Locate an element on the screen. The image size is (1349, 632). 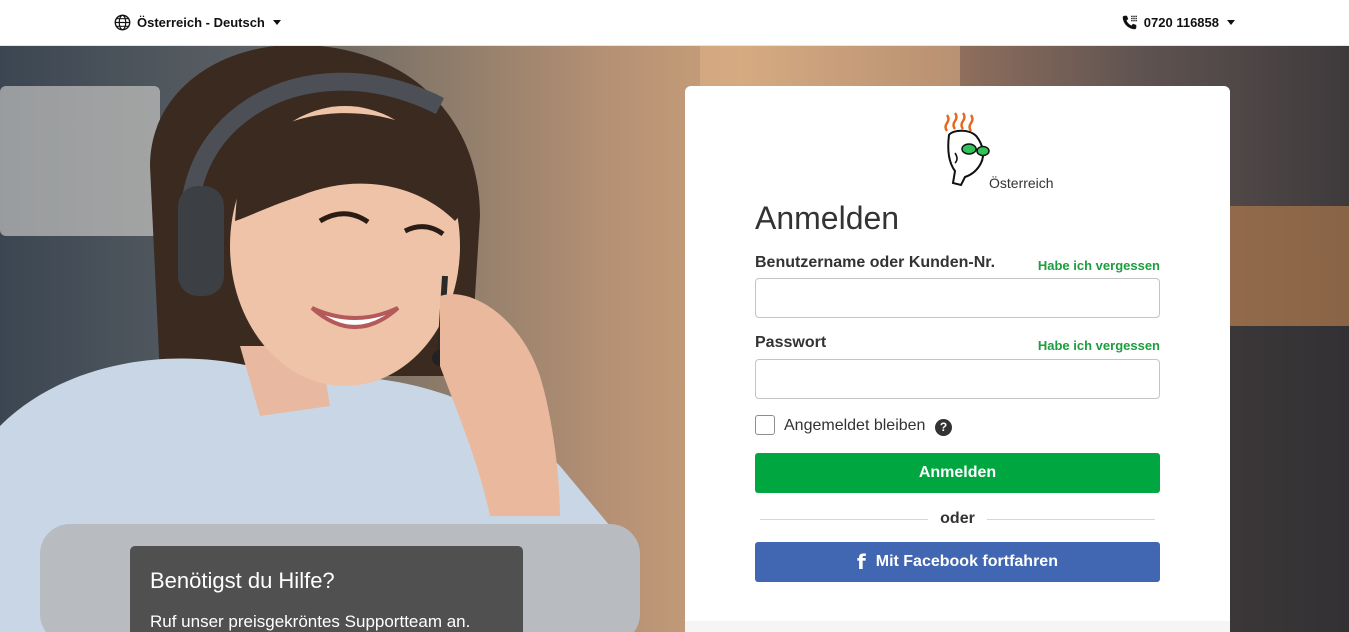
locale-label: Österreich - Deutsch is located at coordinates (201, 22).